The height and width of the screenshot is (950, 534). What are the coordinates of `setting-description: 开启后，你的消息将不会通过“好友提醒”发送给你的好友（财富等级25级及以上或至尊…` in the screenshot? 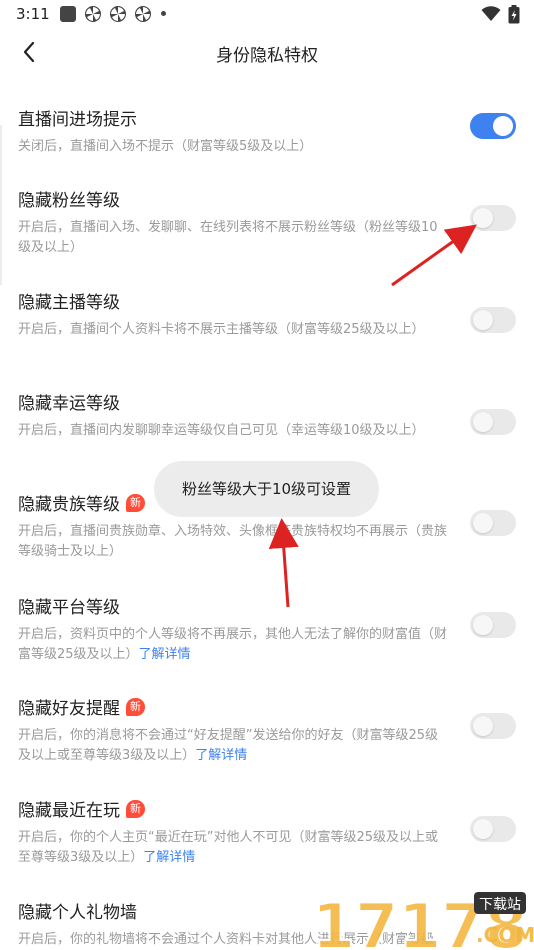 It's located at (228, 745).